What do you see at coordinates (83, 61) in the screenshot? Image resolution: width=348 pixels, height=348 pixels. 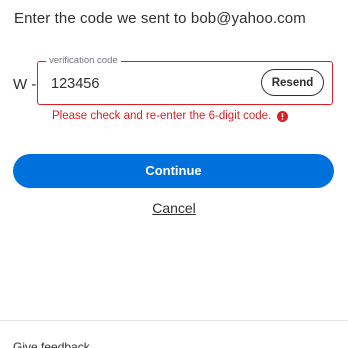 I see `verification-code-label: verification code` at bounding box center [83, 61].